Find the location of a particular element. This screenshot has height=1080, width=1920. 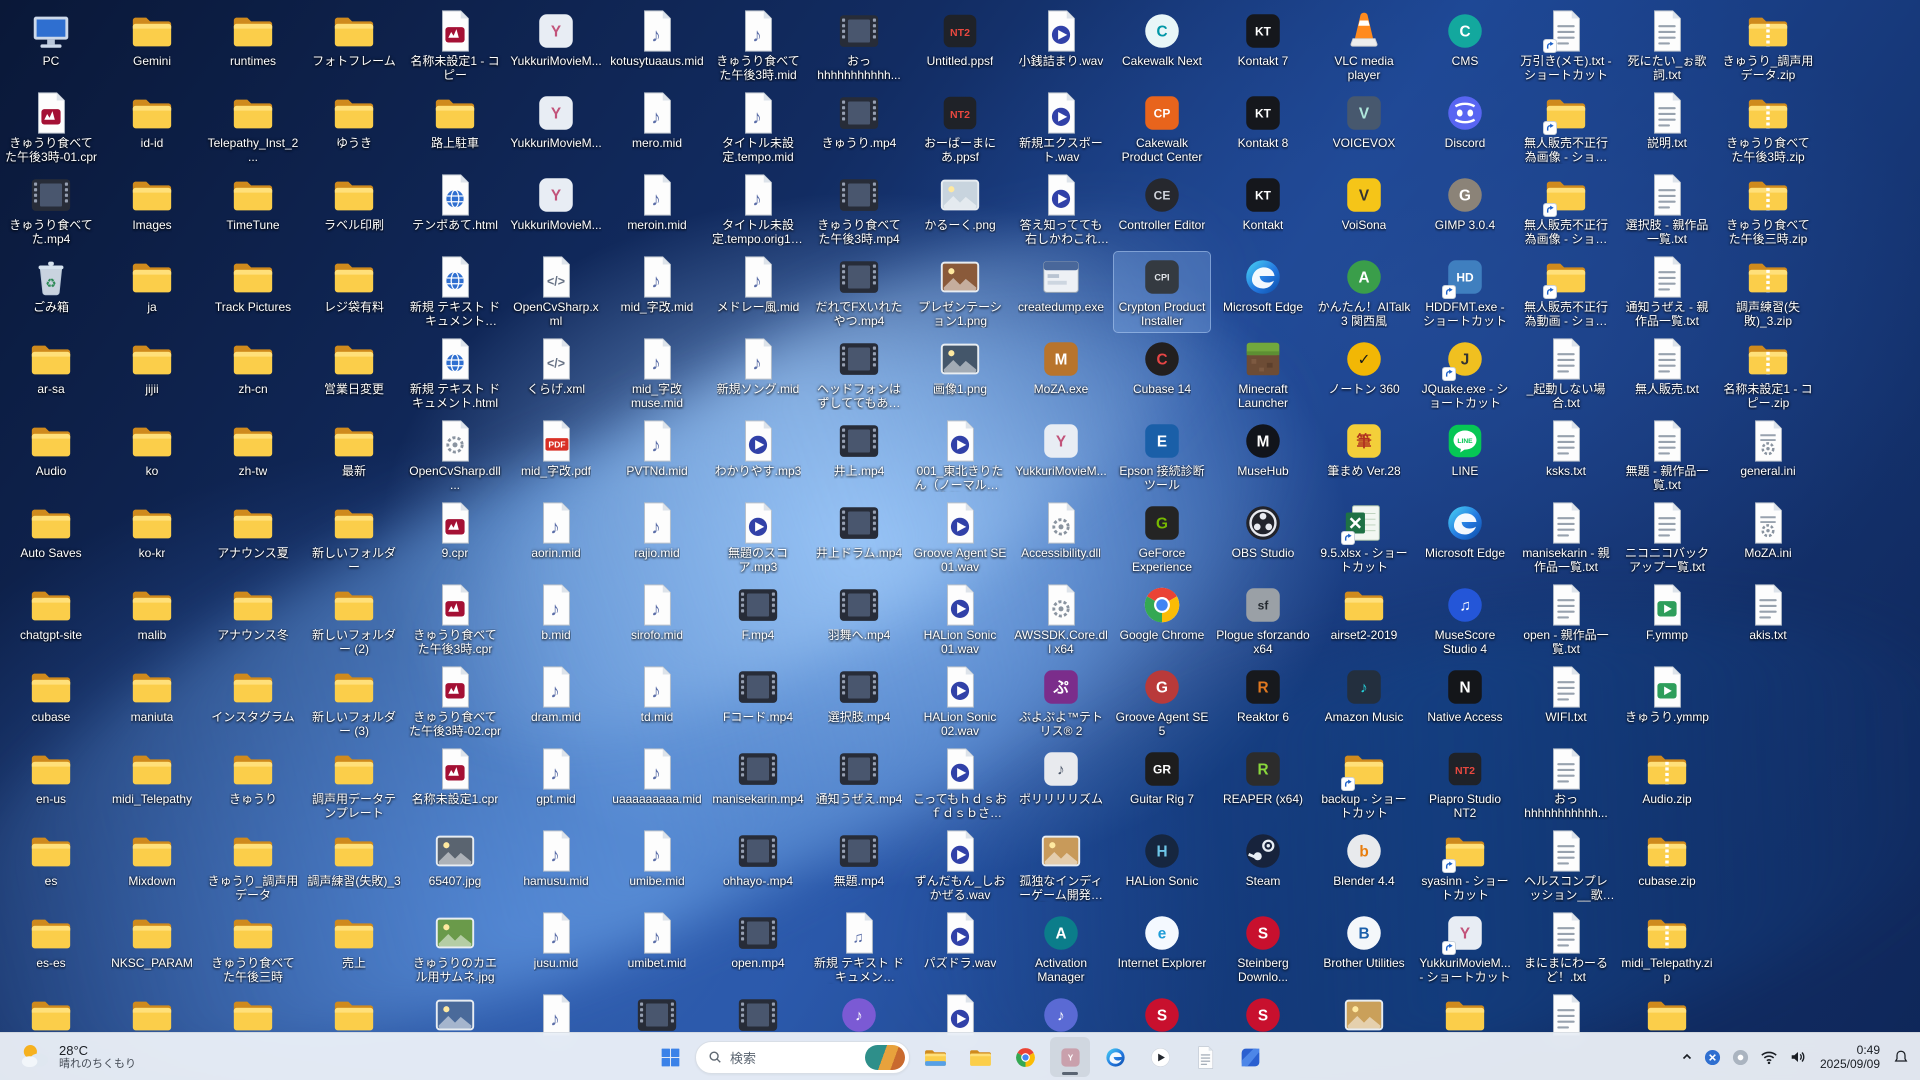

desktop-icon: 調声用データテンプレート is located at coordinates (354, 784).